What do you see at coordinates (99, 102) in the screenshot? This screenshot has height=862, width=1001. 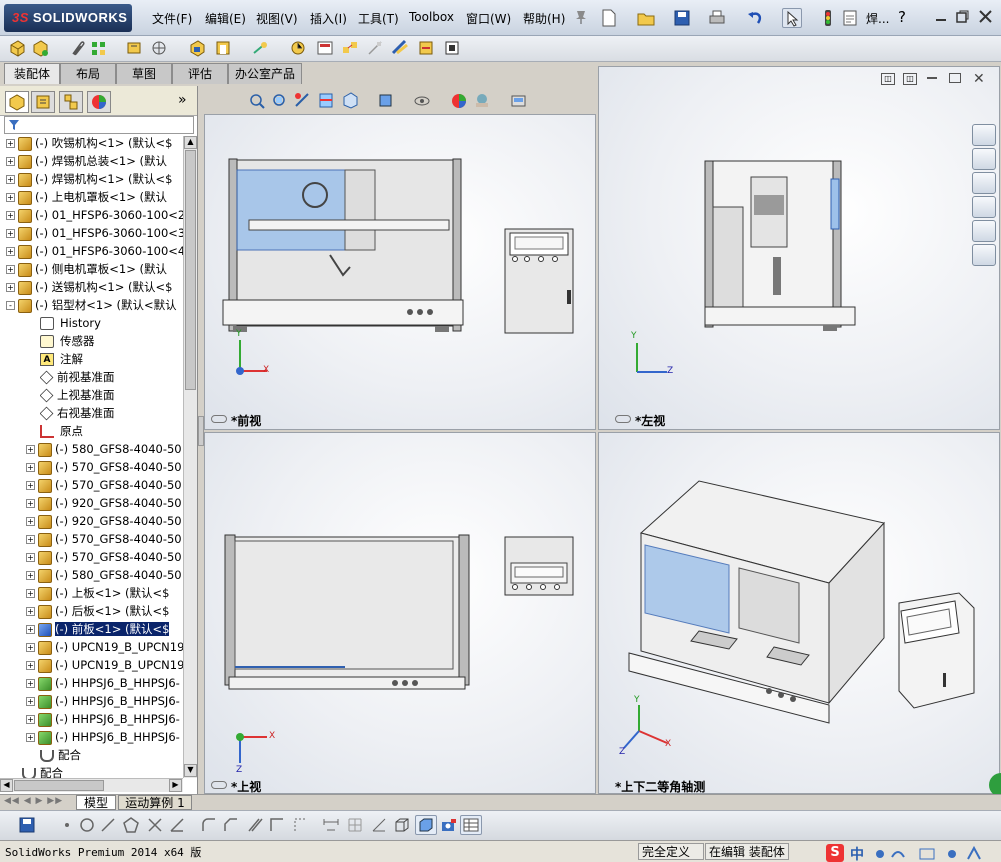 I see `display-manager-tab-icon` at bounding box center [99, 102].